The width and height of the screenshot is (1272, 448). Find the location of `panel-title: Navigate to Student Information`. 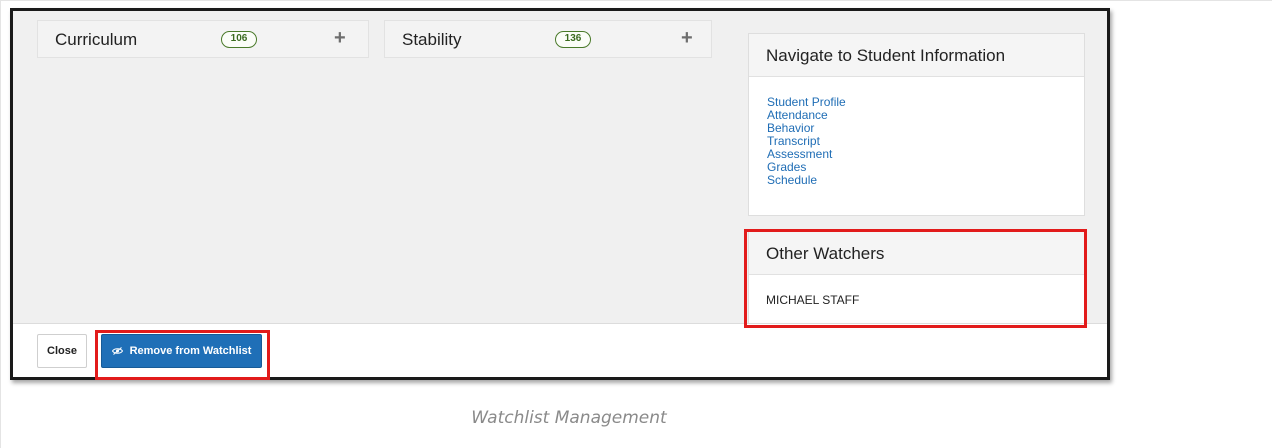

panel-title: Navigate to Student Information is located at coordinates (916, 55).